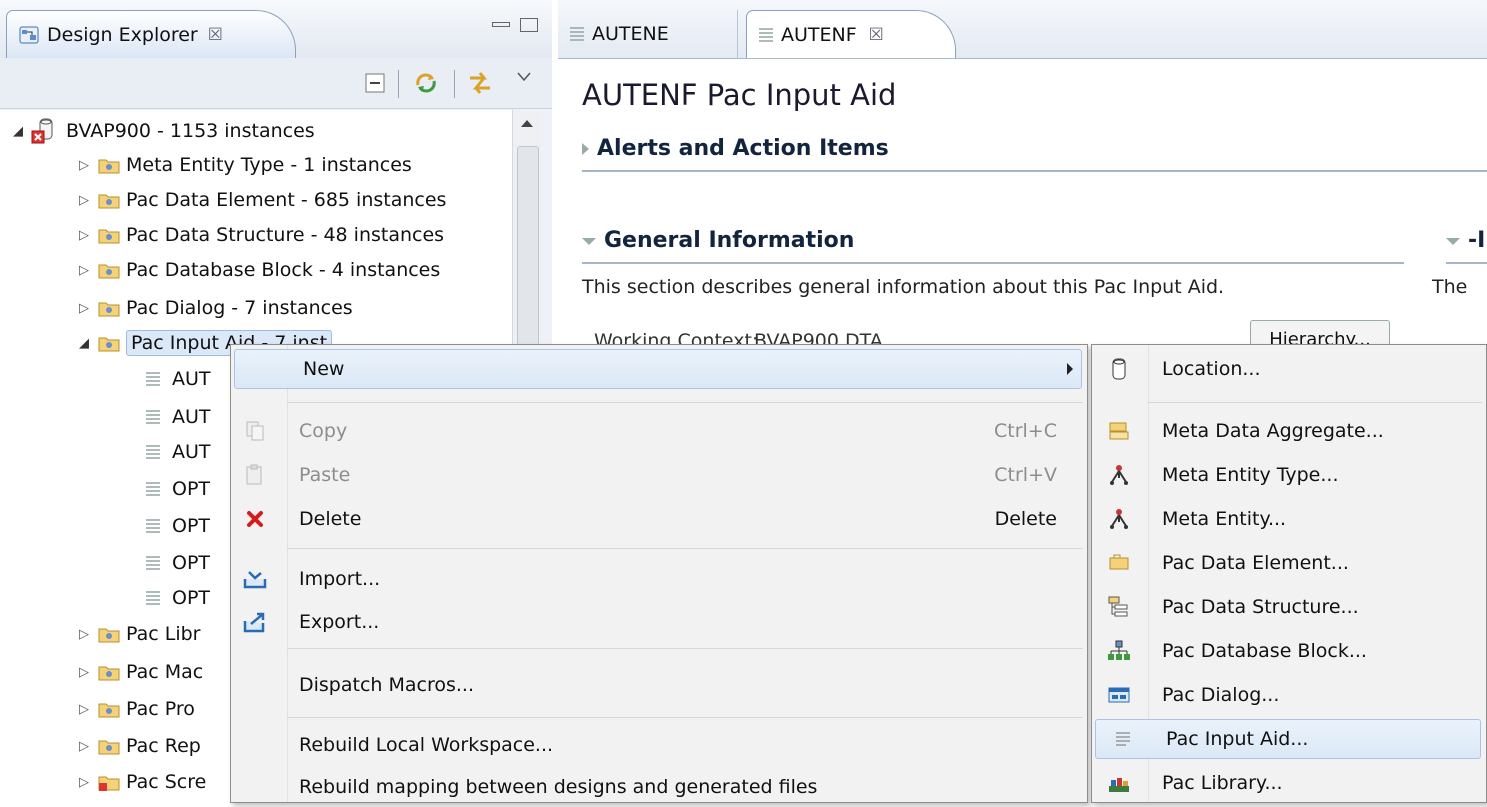 The height and width of the screenshot is (807, 1487). What do you see at coordinates (139, 672) in the screenshot?
I see `tree-node-pac-macro: ▷ Pac Mac` at bounding box center [139, 672].